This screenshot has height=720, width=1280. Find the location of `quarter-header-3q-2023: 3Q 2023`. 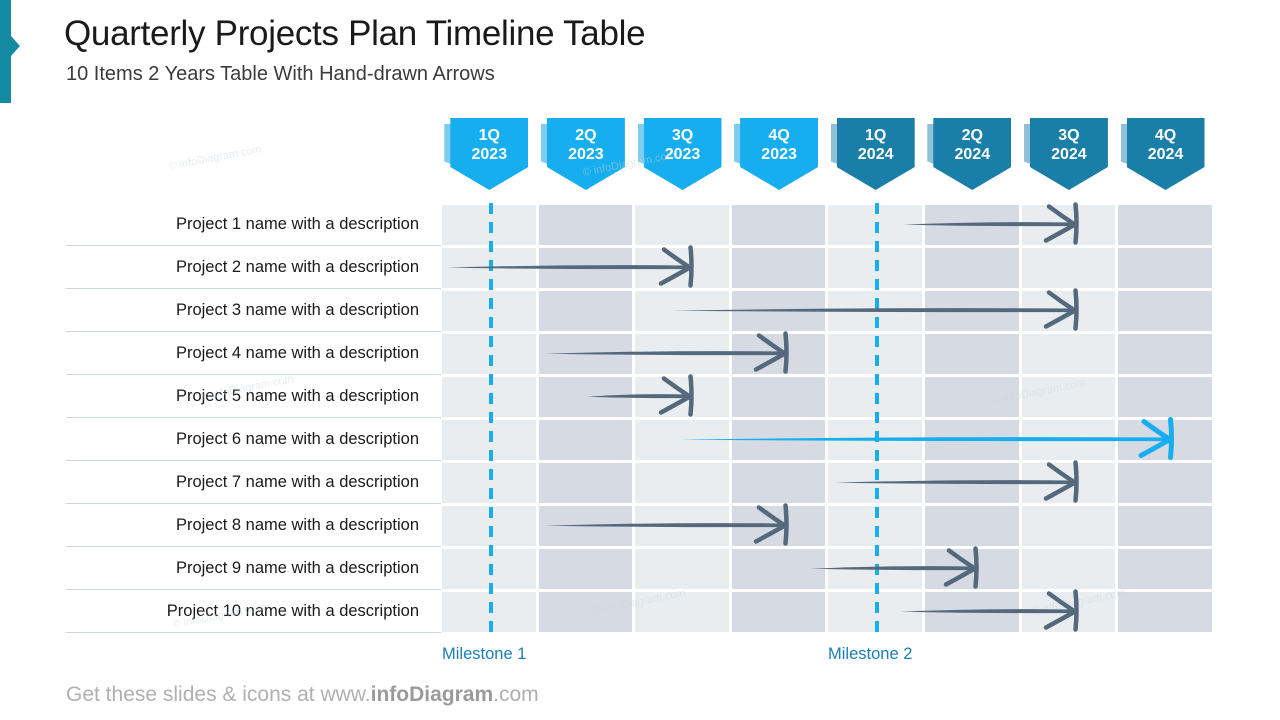

quarter-header-3q-2023: 3Q 2023 is located at coordinates (679, 157).